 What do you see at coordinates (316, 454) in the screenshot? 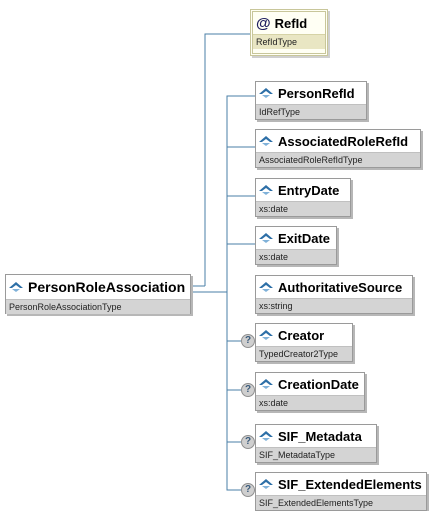
I see `element-type: SIF_MetadataType` at bounding box center [316, 454].